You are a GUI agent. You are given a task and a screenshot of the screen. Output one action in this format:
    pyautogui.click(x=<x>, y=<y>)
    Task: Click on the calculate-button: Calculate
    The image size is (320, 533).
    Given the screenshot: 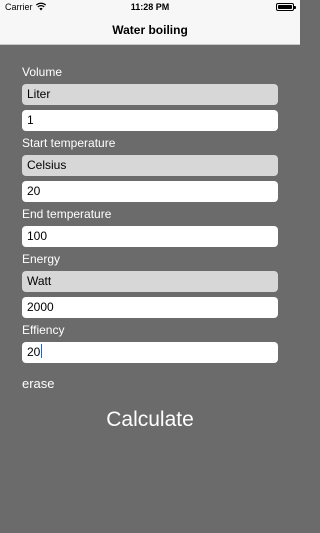 What is the action you would take?
    pyautogui.click(x=150, y=420)
    